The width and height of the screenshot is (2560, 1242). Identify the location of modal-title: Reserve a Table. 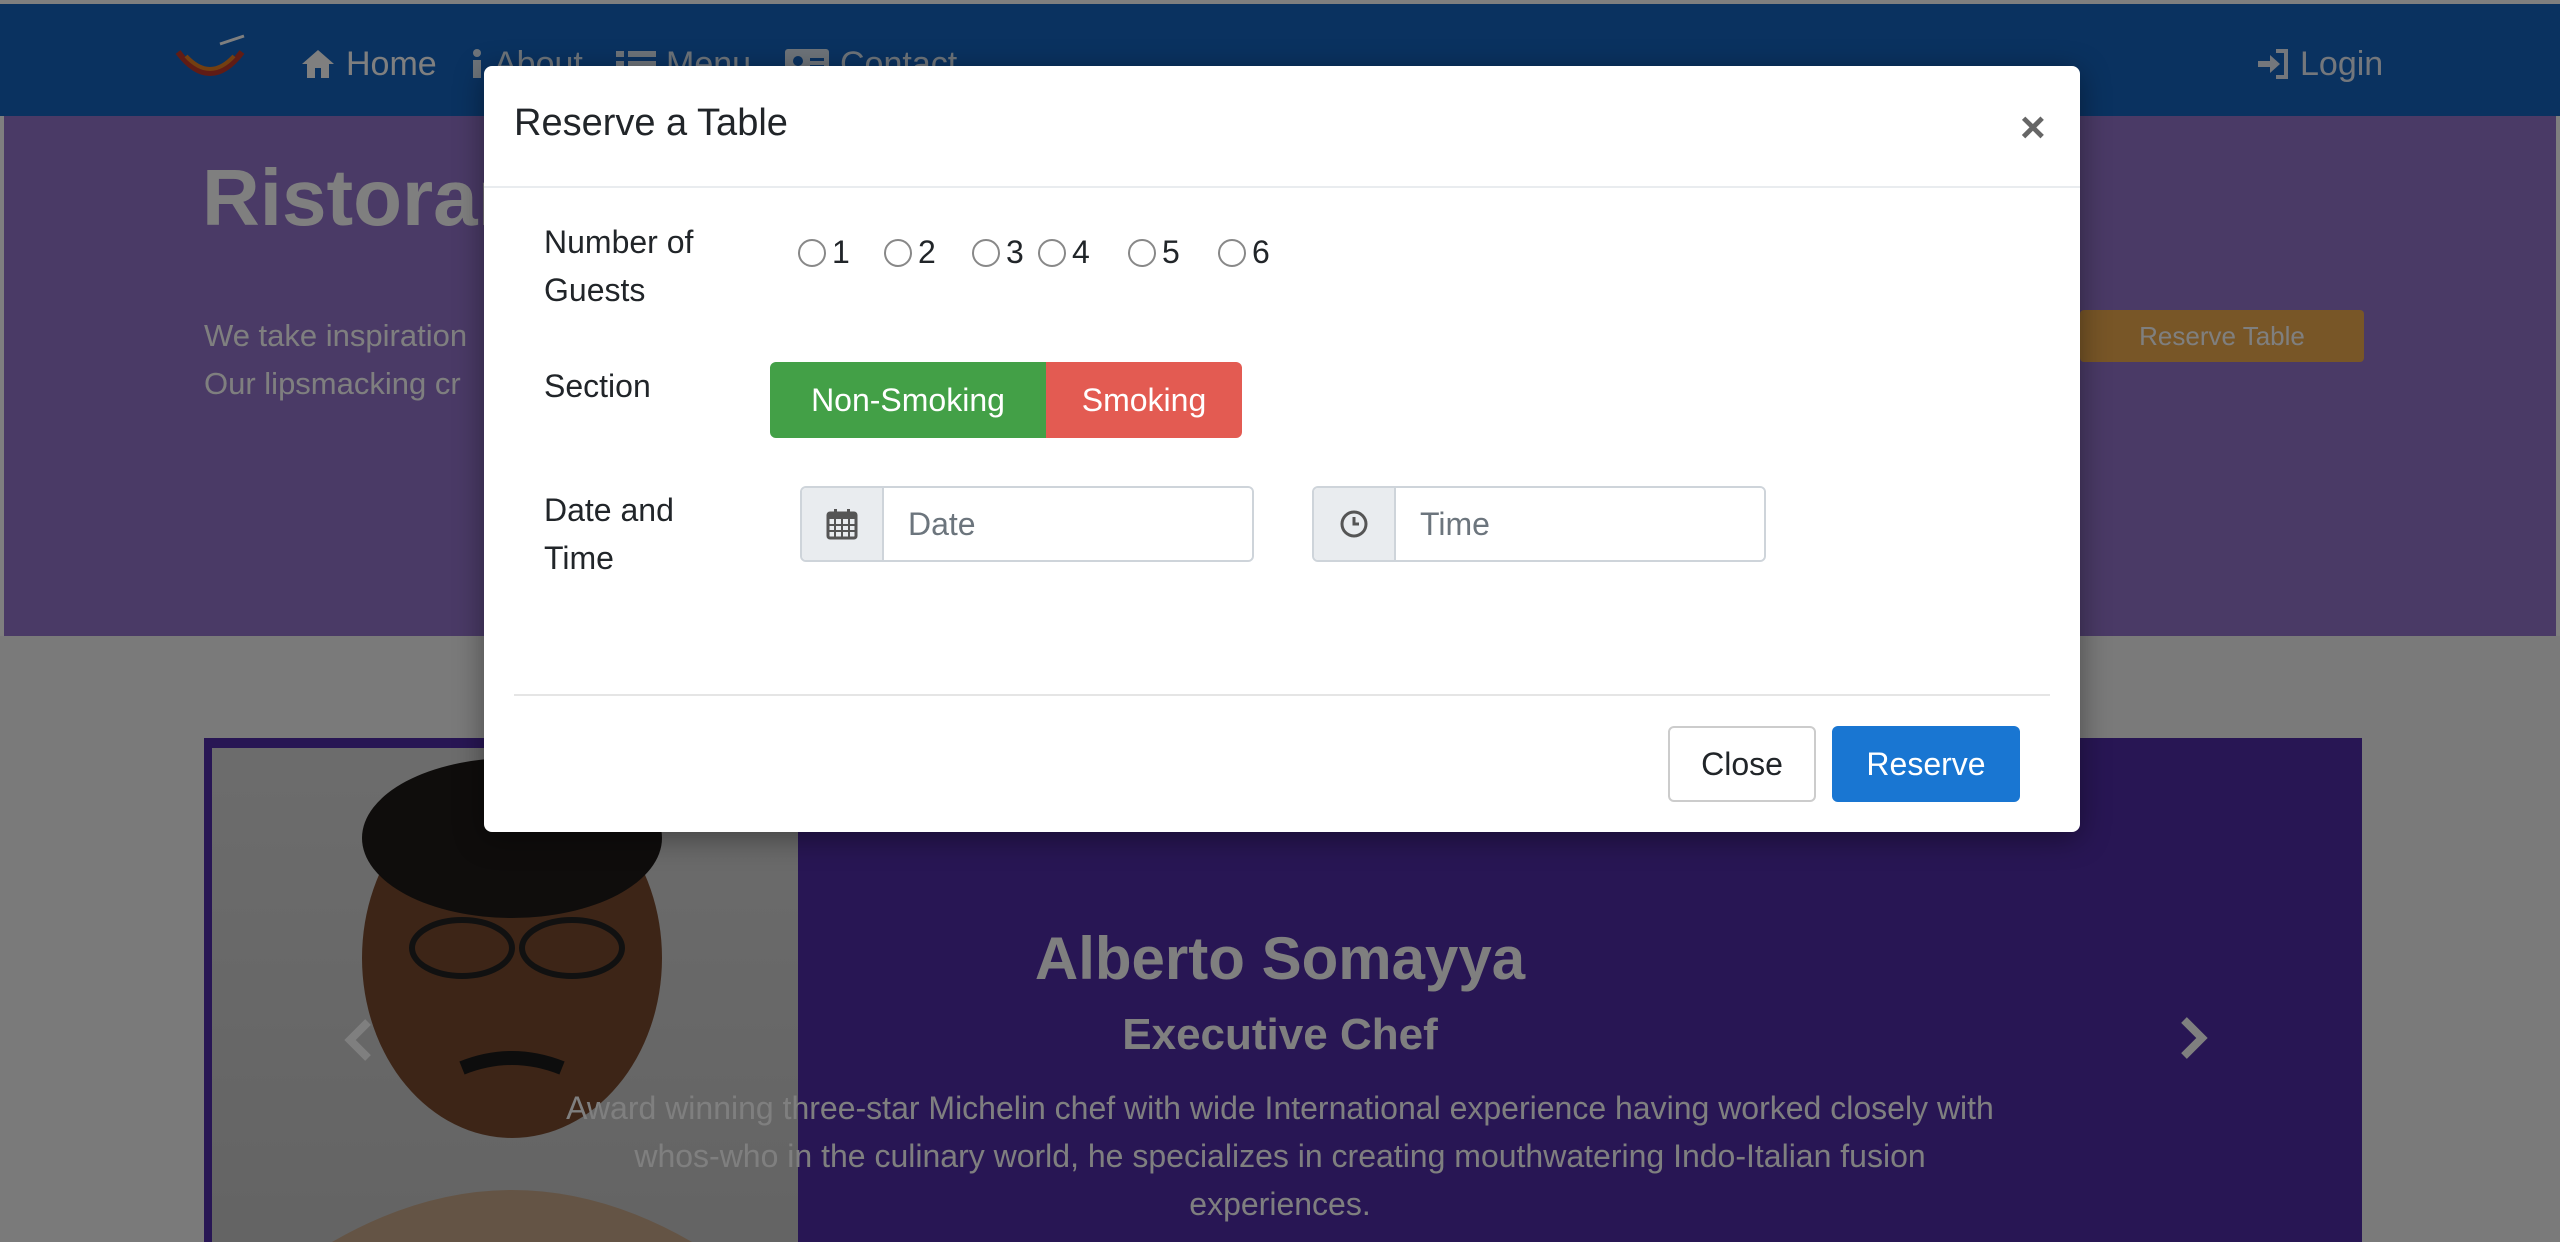
(651, 123).